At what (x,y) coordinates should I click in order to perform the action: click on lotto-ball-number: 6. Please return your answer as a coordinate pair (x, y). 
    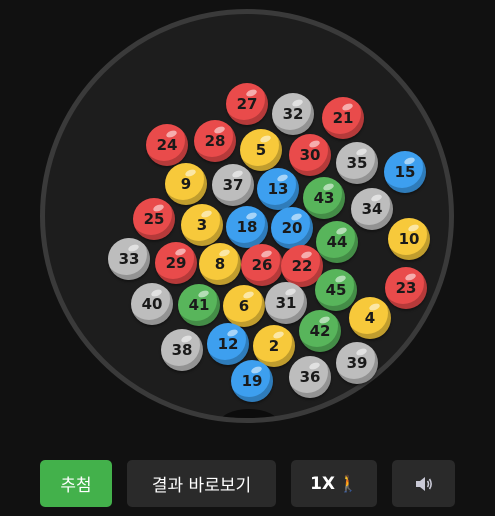
    Looking at the image, I should click on (244, 306).